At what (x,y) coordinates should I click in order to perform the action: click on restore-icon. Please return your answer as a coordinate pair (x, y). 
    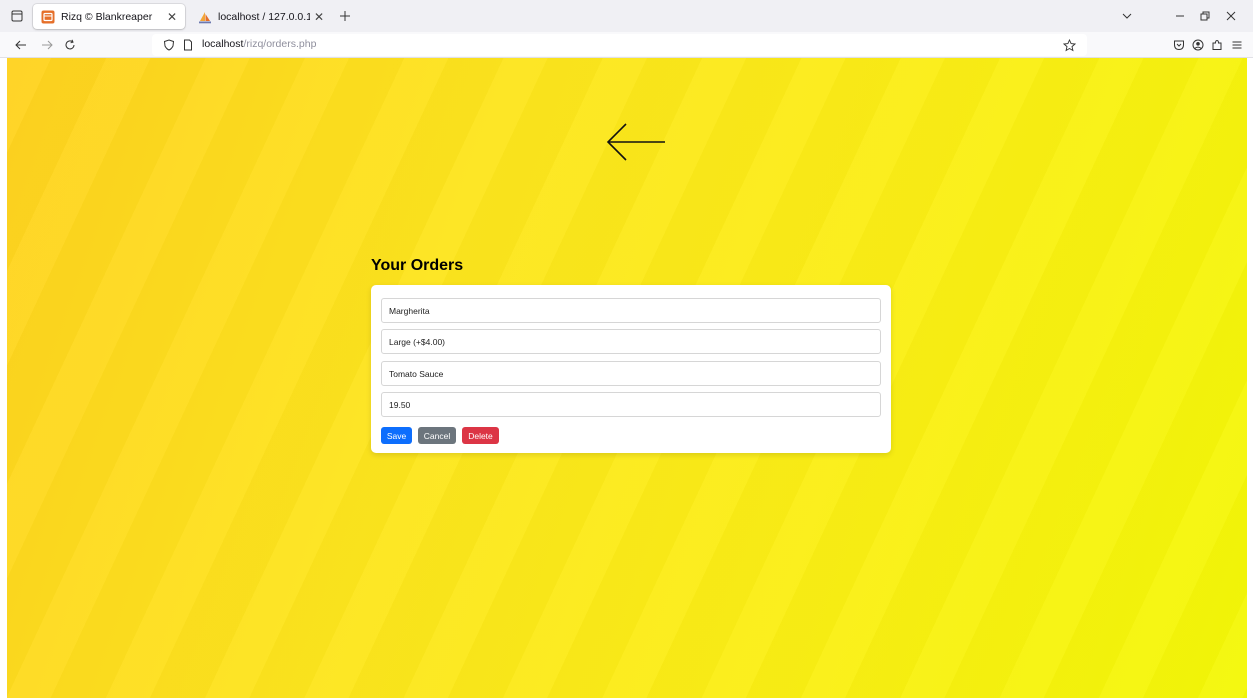
    Looking at the image, I should click on (1205, 16).